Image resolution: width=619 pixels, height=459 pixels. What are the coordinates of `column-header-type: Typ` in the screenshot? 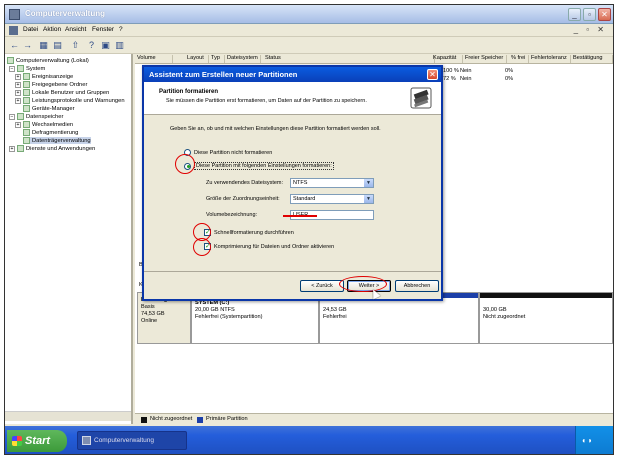 It's located at (218, 59).